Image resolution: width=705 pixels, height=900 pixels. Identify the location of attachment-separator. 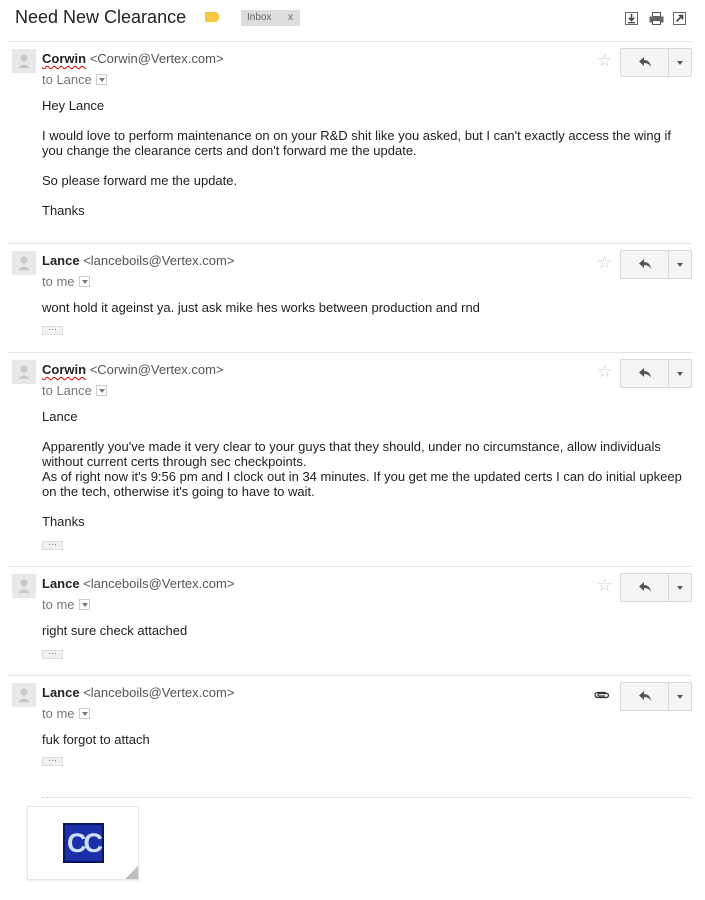
(367, 797).